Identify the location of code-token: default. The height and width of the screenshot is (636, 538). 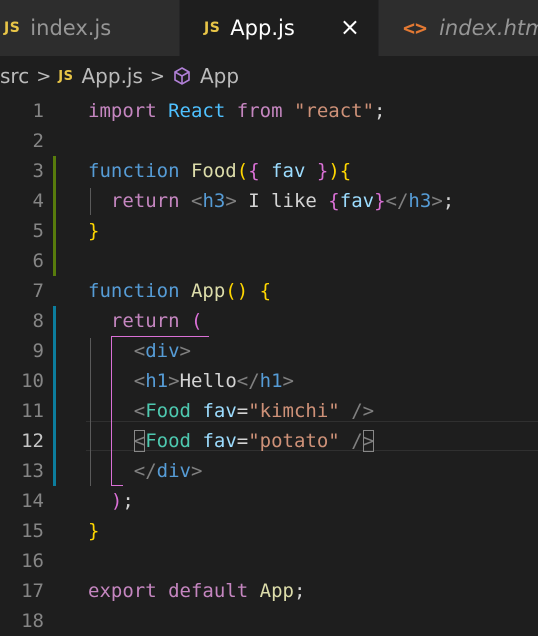
(208, 591).